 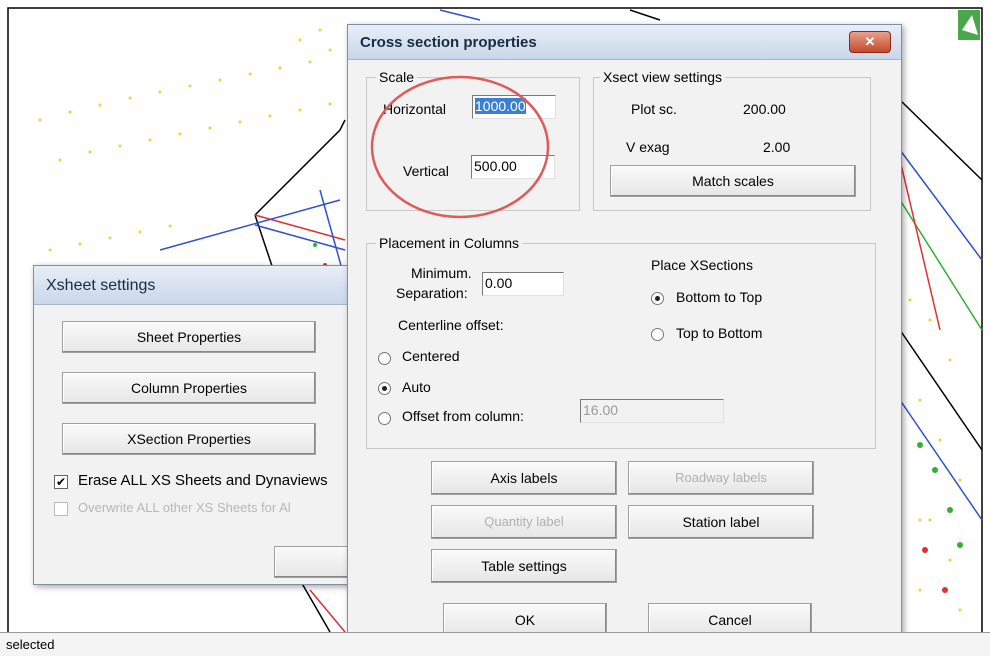 What do you see at coordinates (702, 265) in the screenshot?
I see `place-xsections-label: Place XSections` at bounding box center [702, 265].